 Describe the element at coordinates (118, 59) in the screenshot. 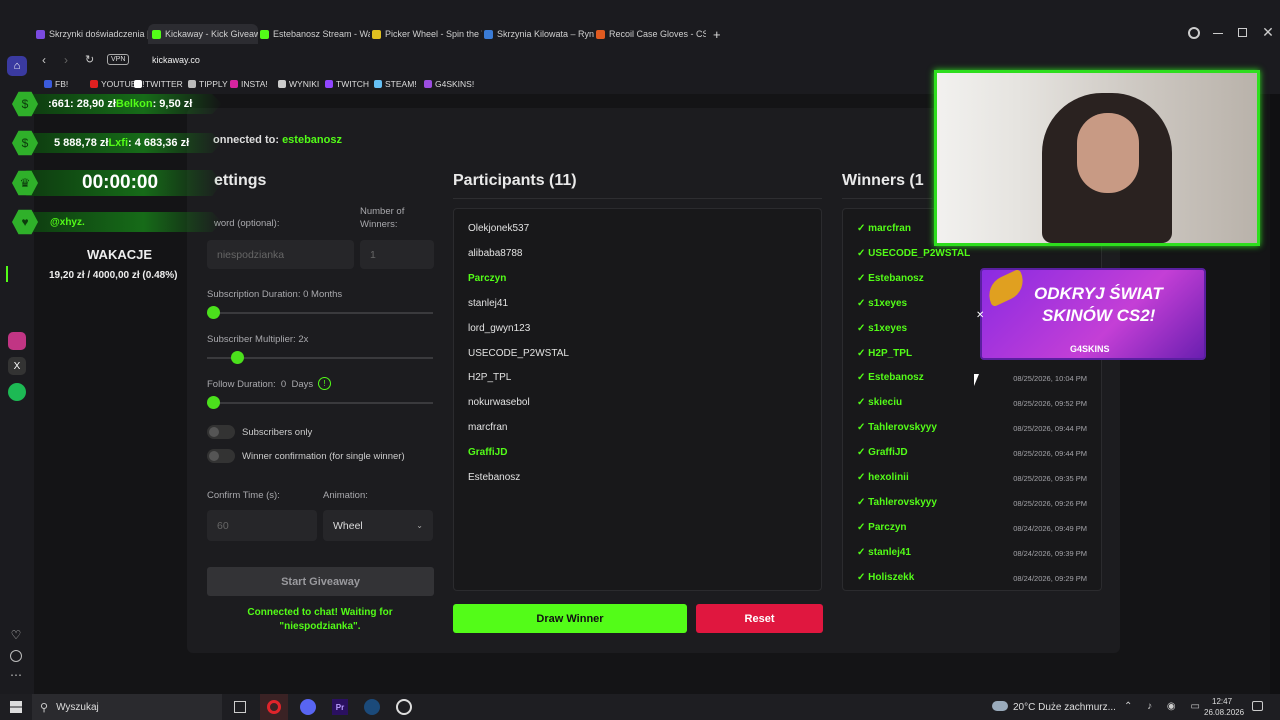

I see `vpn-badge: VPN` at that location.